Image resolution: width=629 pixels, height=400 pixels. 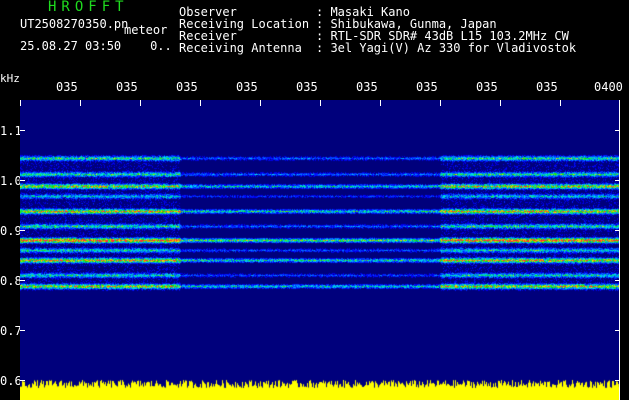 What do you see at coordinates (11, 281) in the screenshot?
I see `freq-tick-label: 0.8` at bounding box center [11, 281].